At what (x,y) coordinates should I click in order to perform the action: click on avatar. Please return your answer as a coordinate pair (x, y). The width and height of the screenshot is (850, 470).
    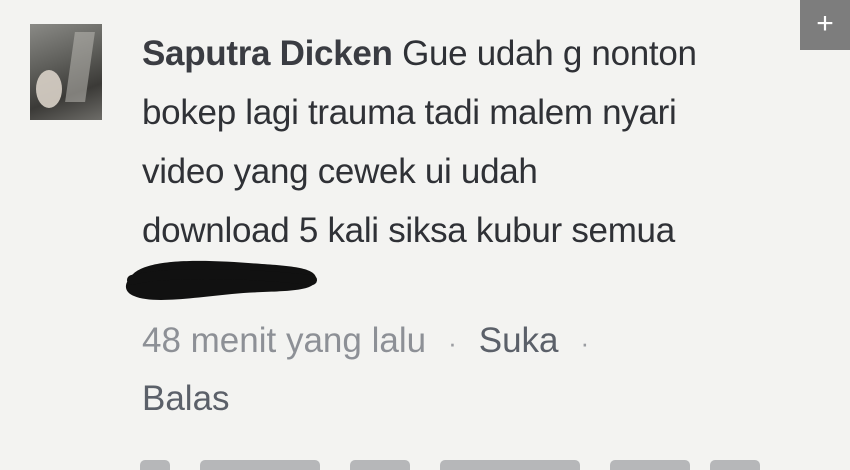
    Looking at the image, I should click on (66, 72).